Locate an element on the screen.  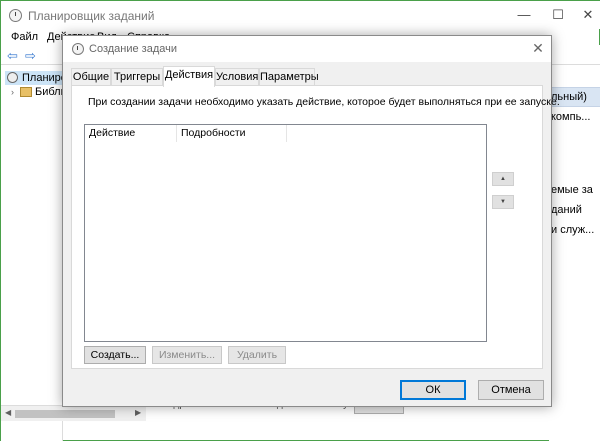
horizontal-scrollbar: ◀ ▶ is located at coordinates (73, 413).